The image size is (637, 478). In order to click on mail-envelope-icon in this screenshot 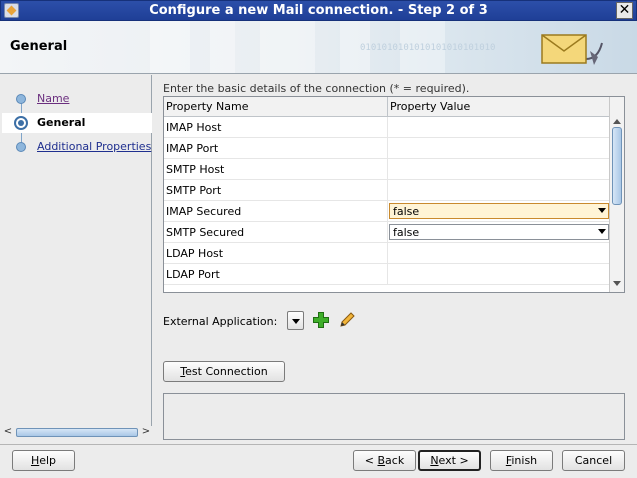, I will do `click(572, 49)`.